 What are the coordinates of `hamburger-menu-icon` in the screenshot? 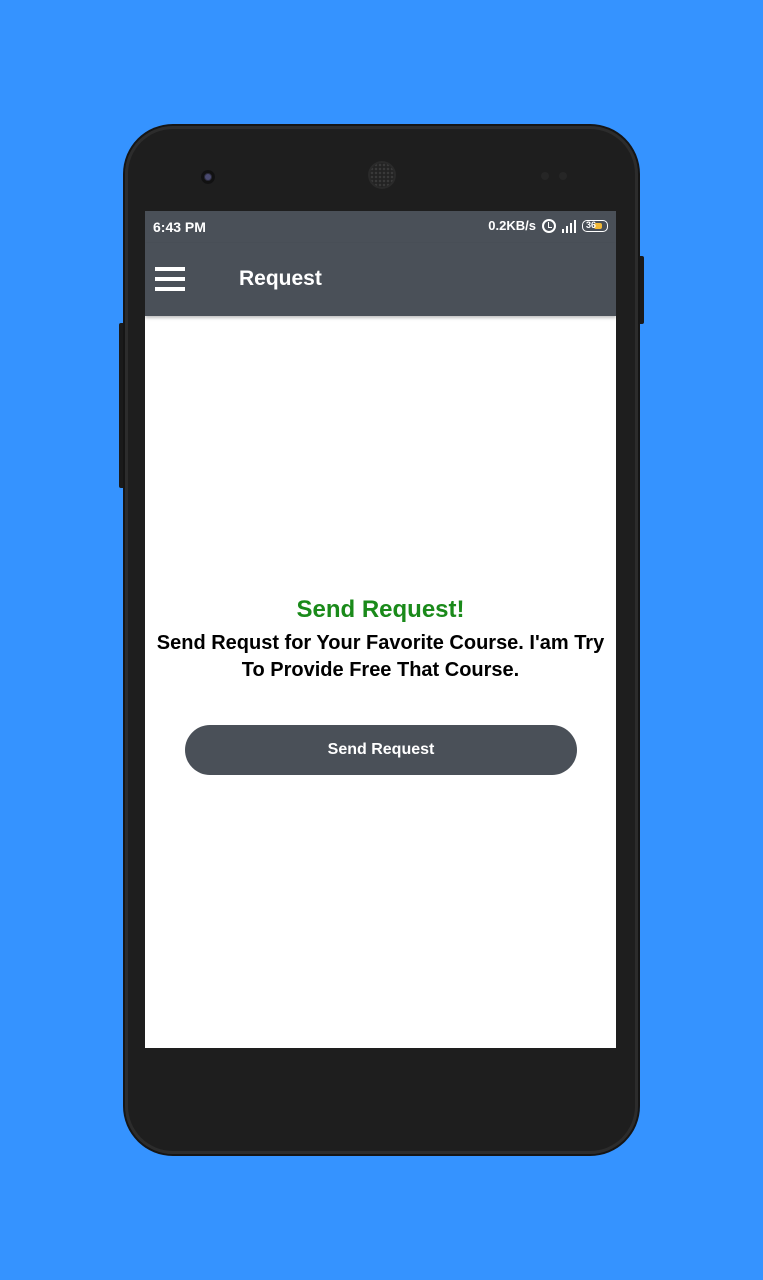 It's located at (170, 279).